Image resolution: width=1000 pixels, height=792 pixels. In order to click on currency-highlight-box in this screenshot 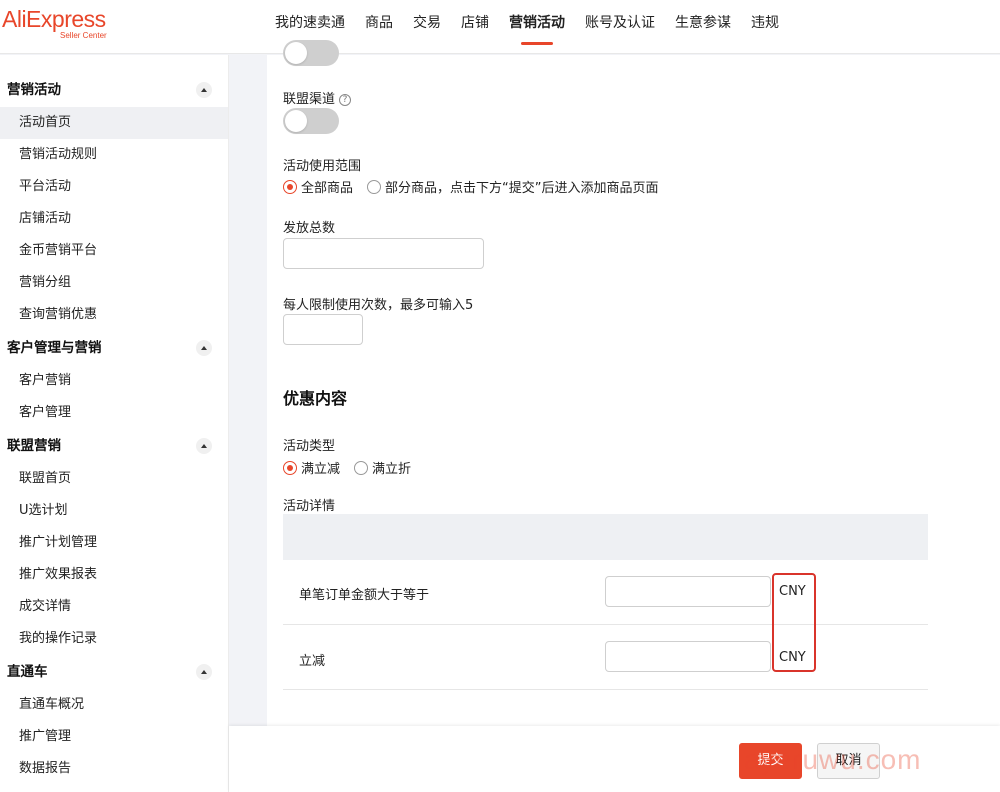, I will do `click(794, 622)`.